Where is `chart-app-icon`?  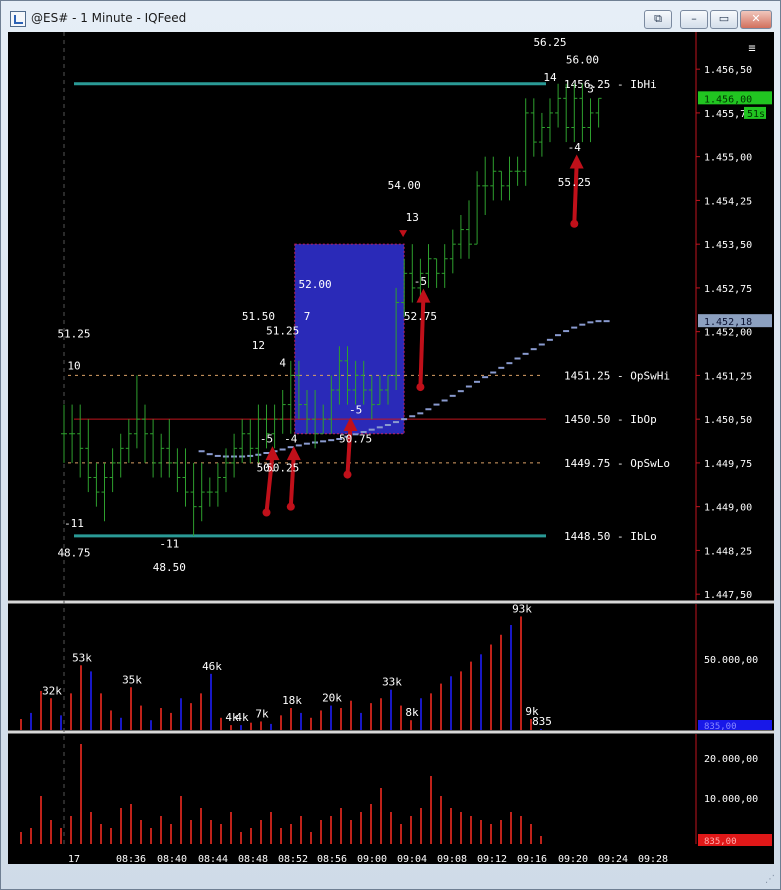 chart-app-icon is located at coordinates (18, 19).